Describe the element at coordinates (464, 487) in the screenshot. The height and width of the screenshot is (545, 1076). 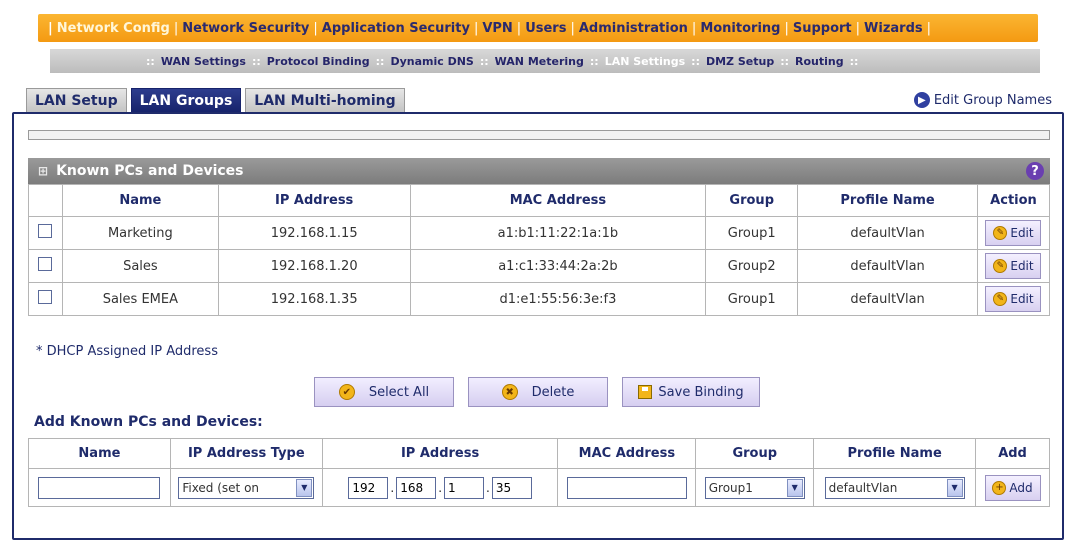
I see `ip-octet-3-input` at that location.